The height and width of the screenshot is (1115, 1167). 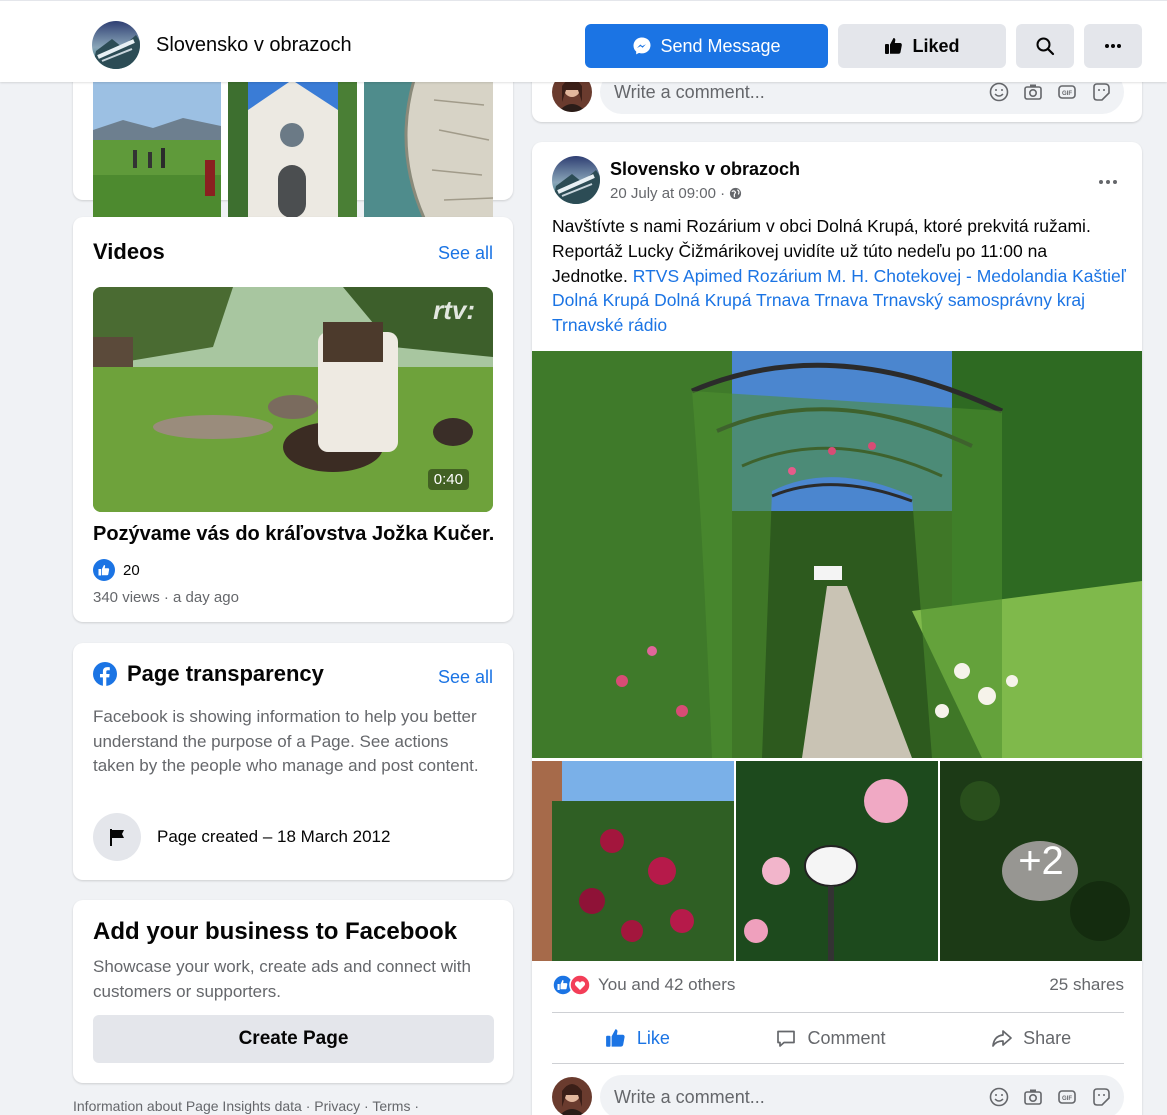 I want to click on create-page-button: Create Page, so click(x=293, y=1039).